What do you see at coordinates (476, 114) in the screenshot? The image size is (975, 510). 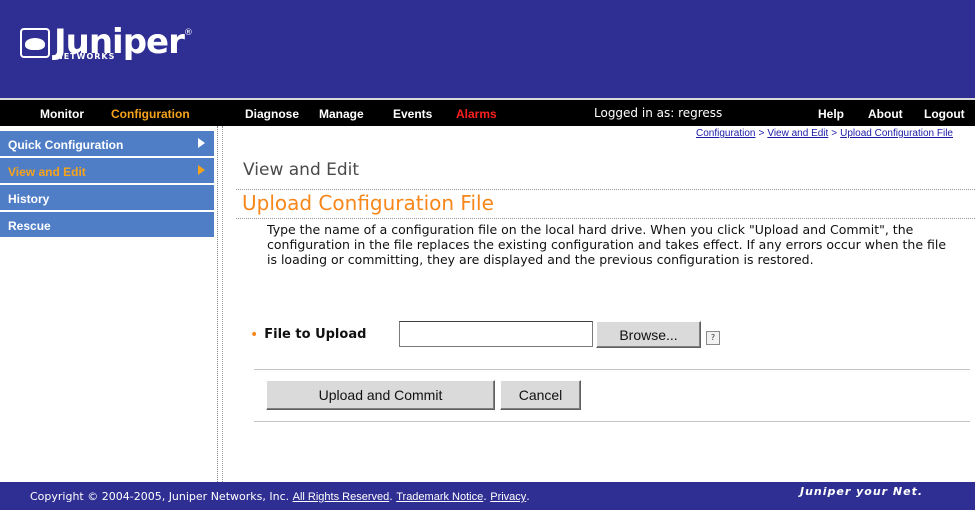 I see `nav-alarms: Alarms` at bounding box center [476, 114].